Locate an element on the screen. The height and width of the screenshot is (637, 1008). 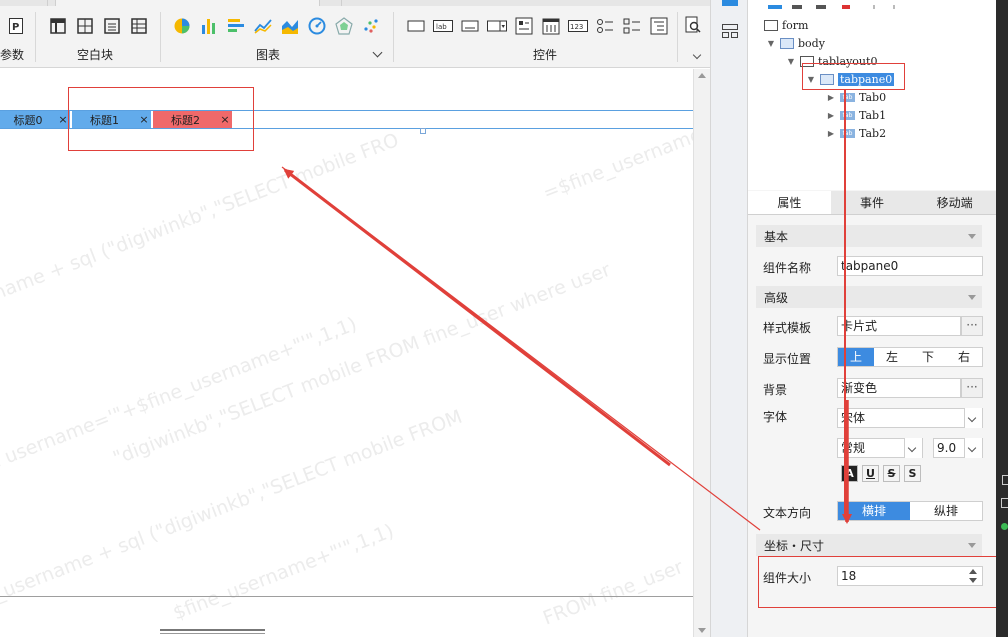
tree-node-tab0: ▶ tab Tab0 is located at coordinates (856, 97).